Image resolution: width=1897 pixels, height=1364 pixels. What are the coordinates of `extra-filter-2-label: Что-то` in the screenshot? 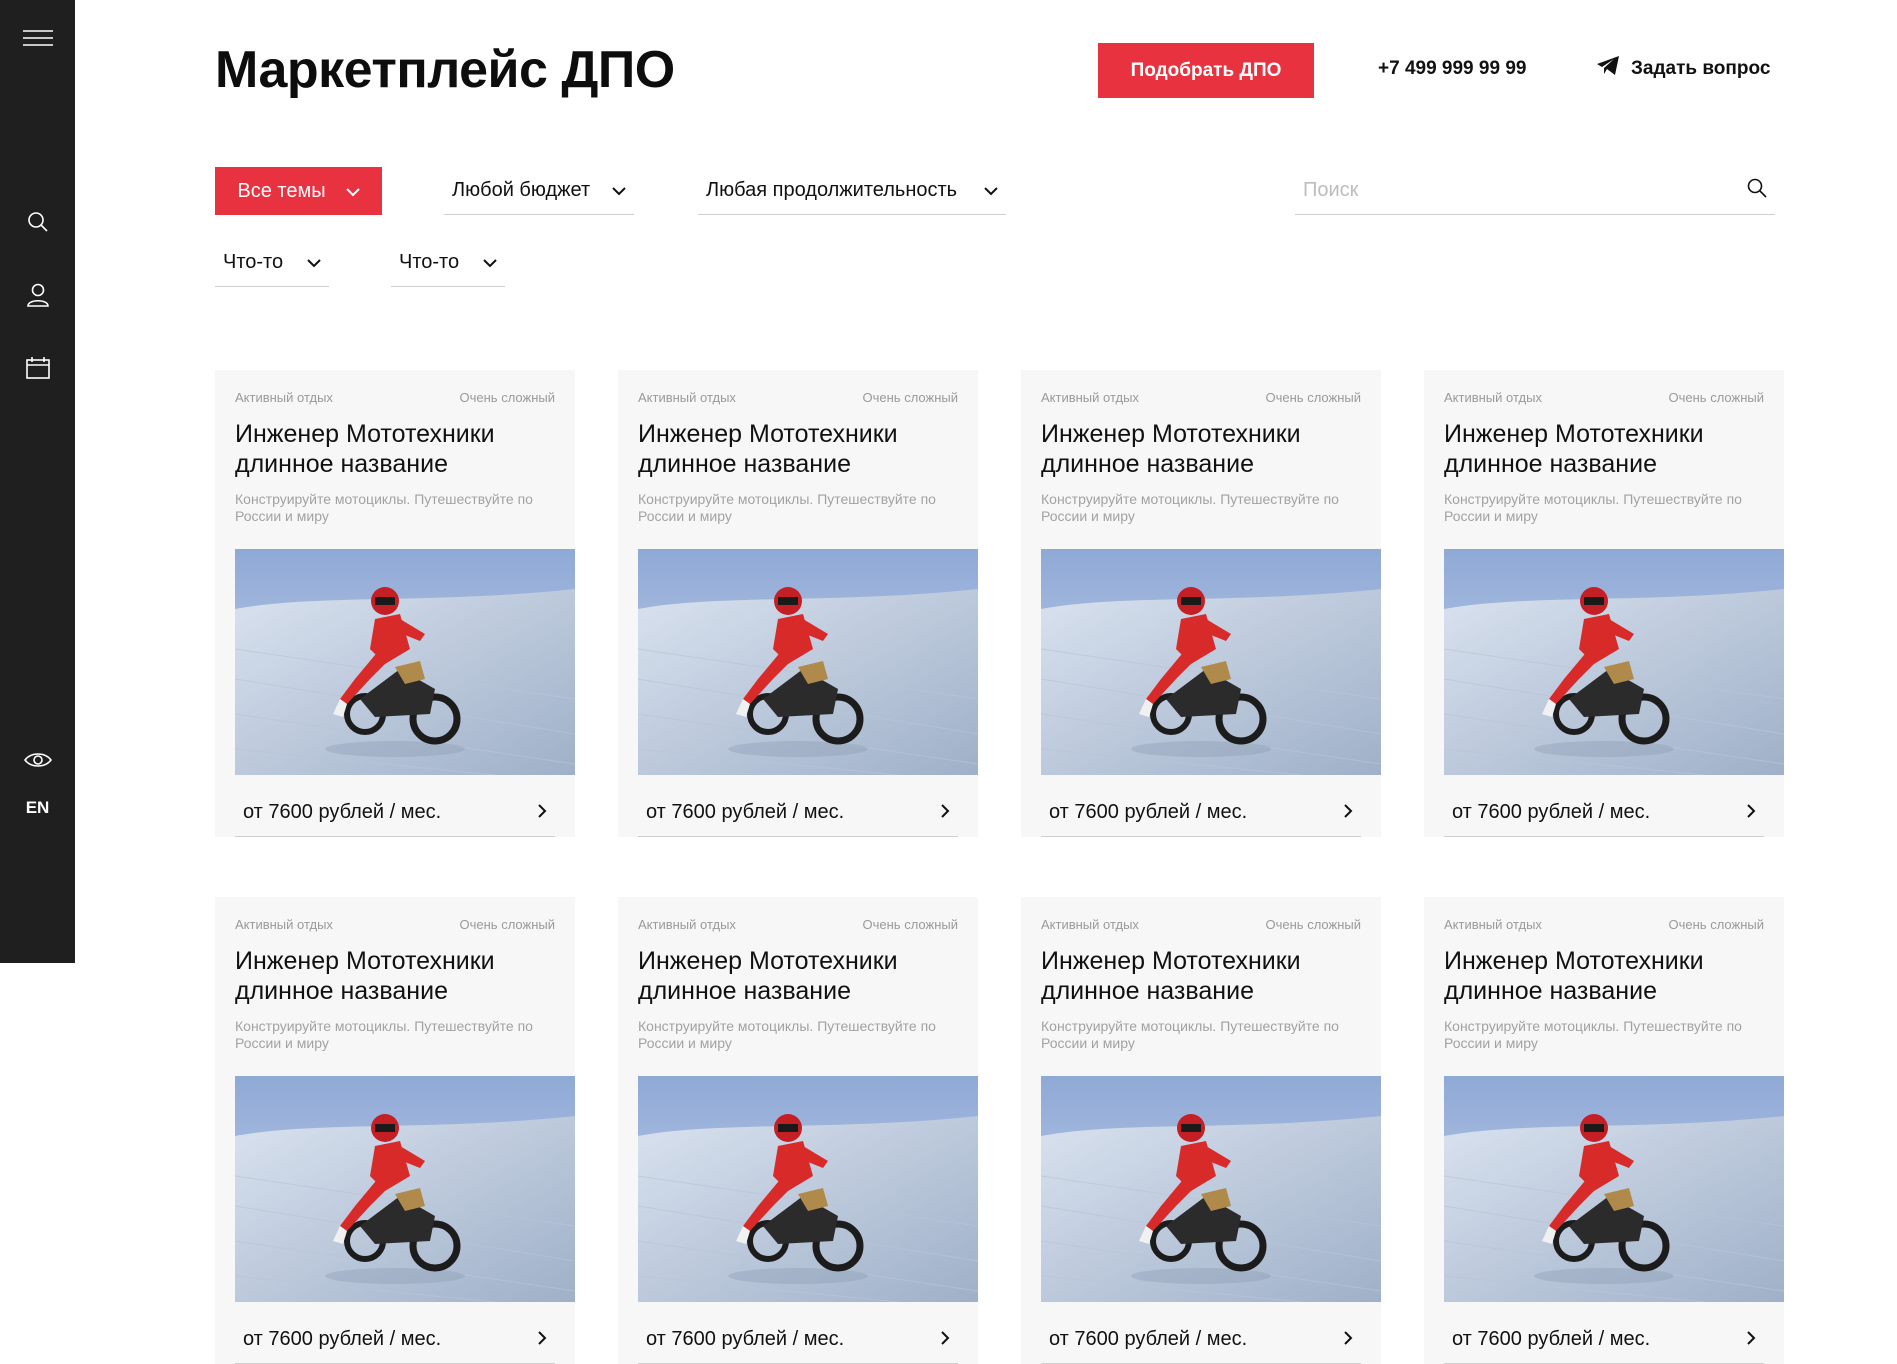 It's located at (429, 262).